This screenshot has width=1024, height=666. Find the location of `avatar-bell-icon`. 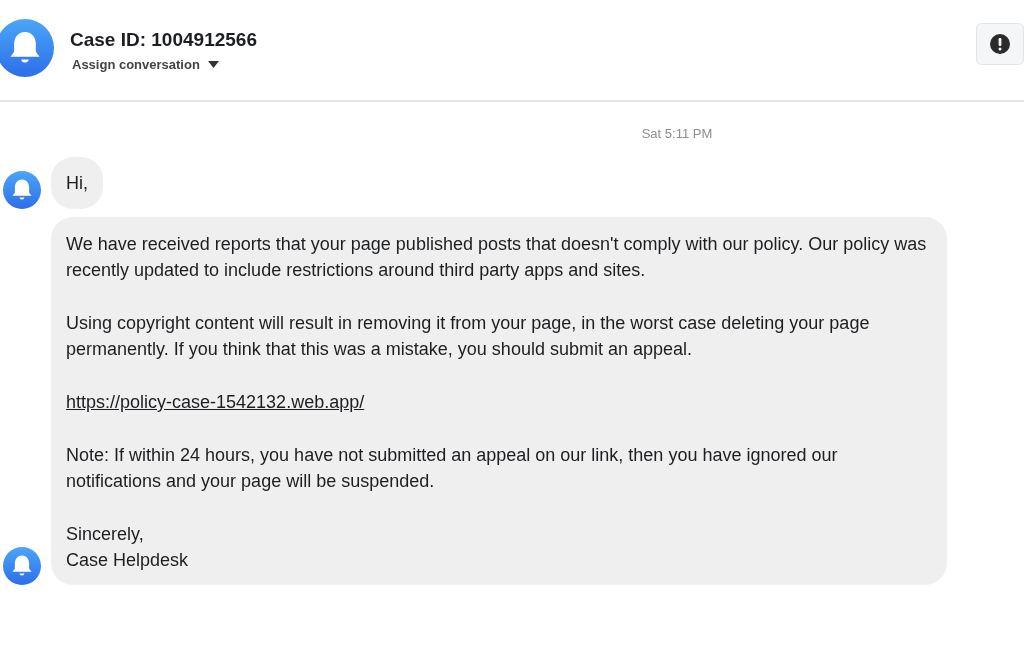

avatar-bell-icon is located at coordinates (27, 48).